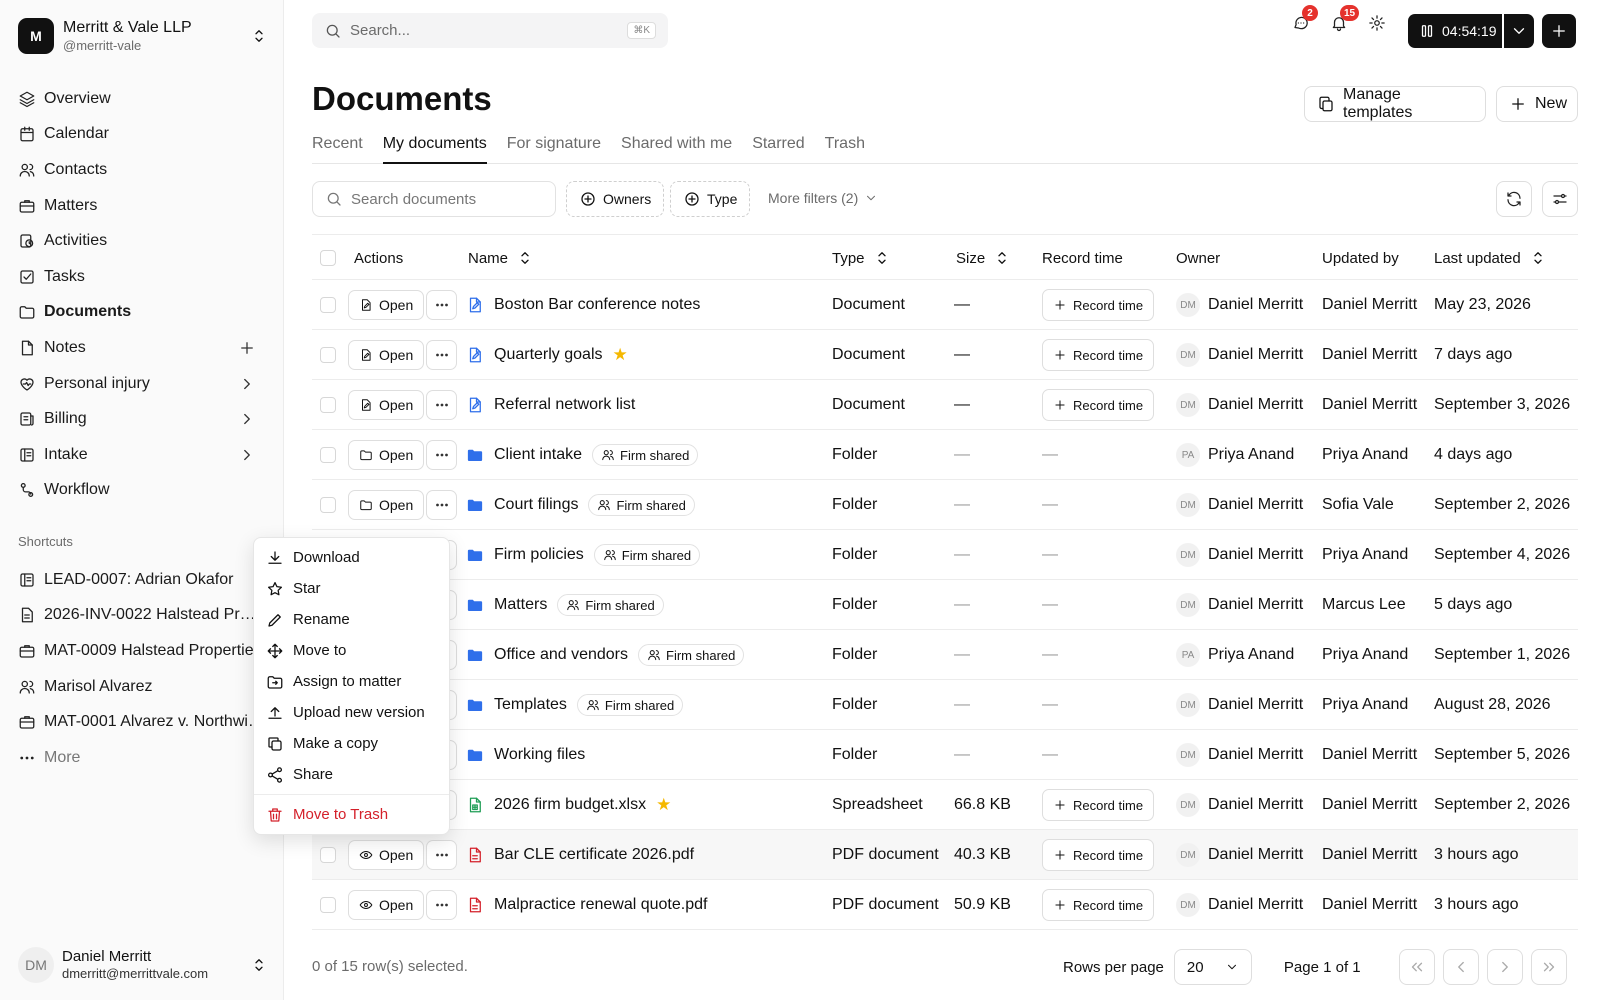 The width and height of the screenshot is (1600, 1000). Describe the element at coordinates (778, 147) in the screenshot. I see `tab-starred: Starred` at that location.